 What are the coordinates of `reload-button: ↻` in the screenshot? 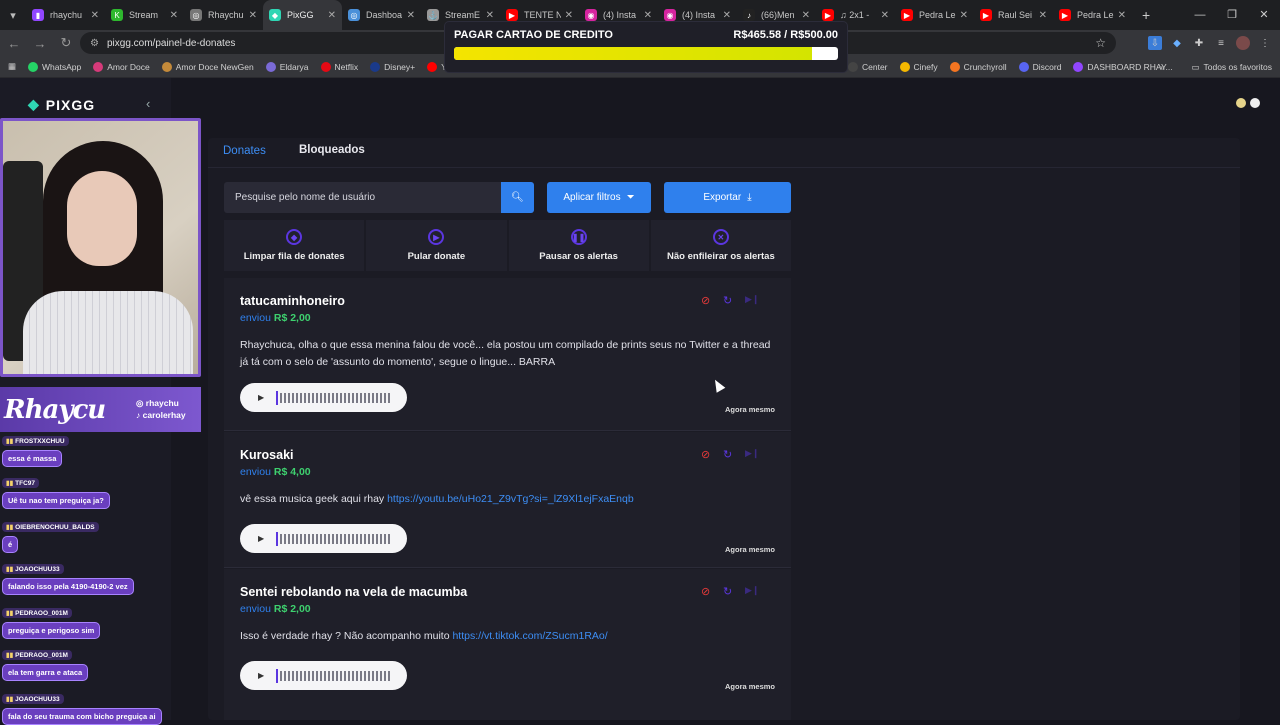 It's located at (66, 43).